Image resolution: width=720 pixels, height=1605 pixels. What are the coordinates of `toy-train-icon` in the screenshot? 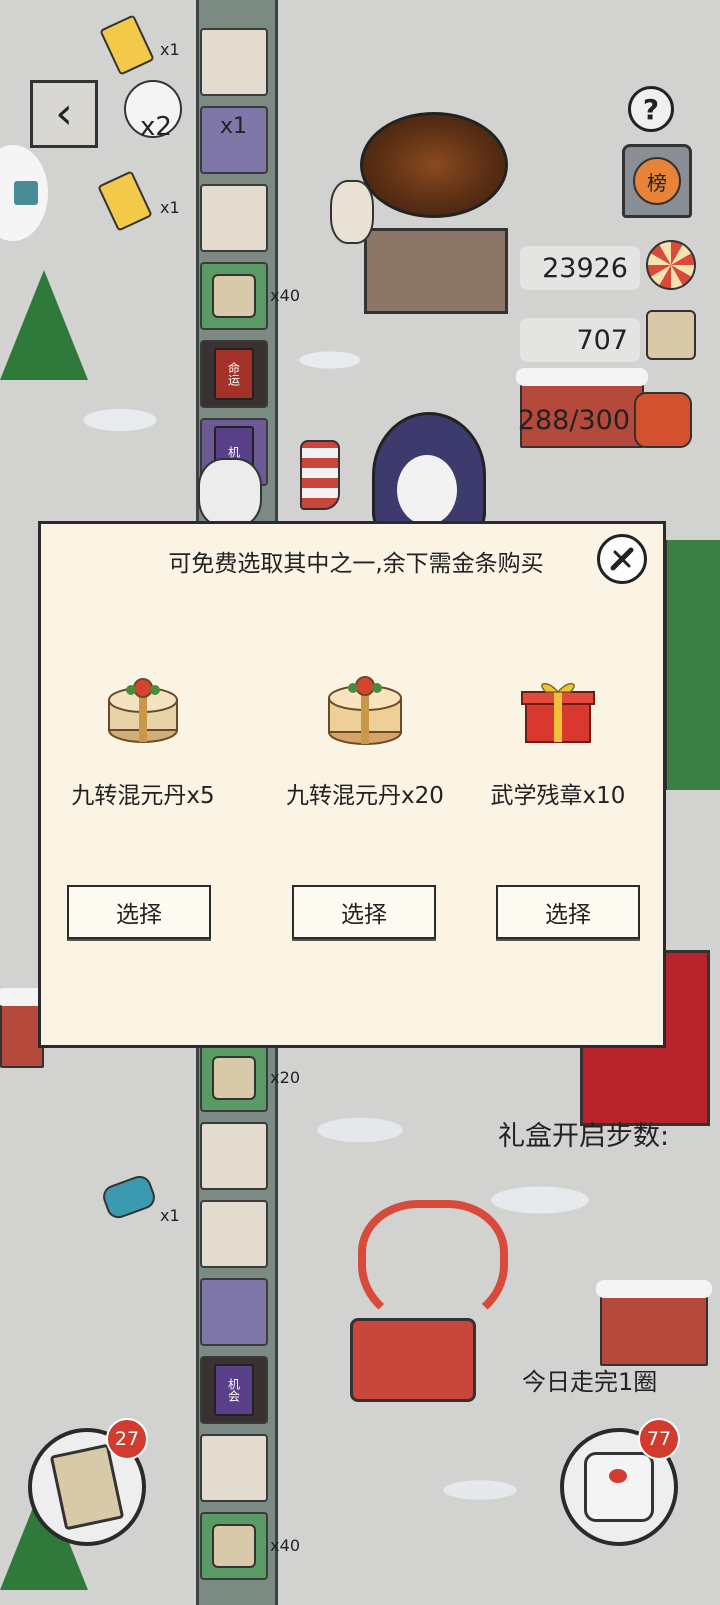 It's located at (413, 1360).